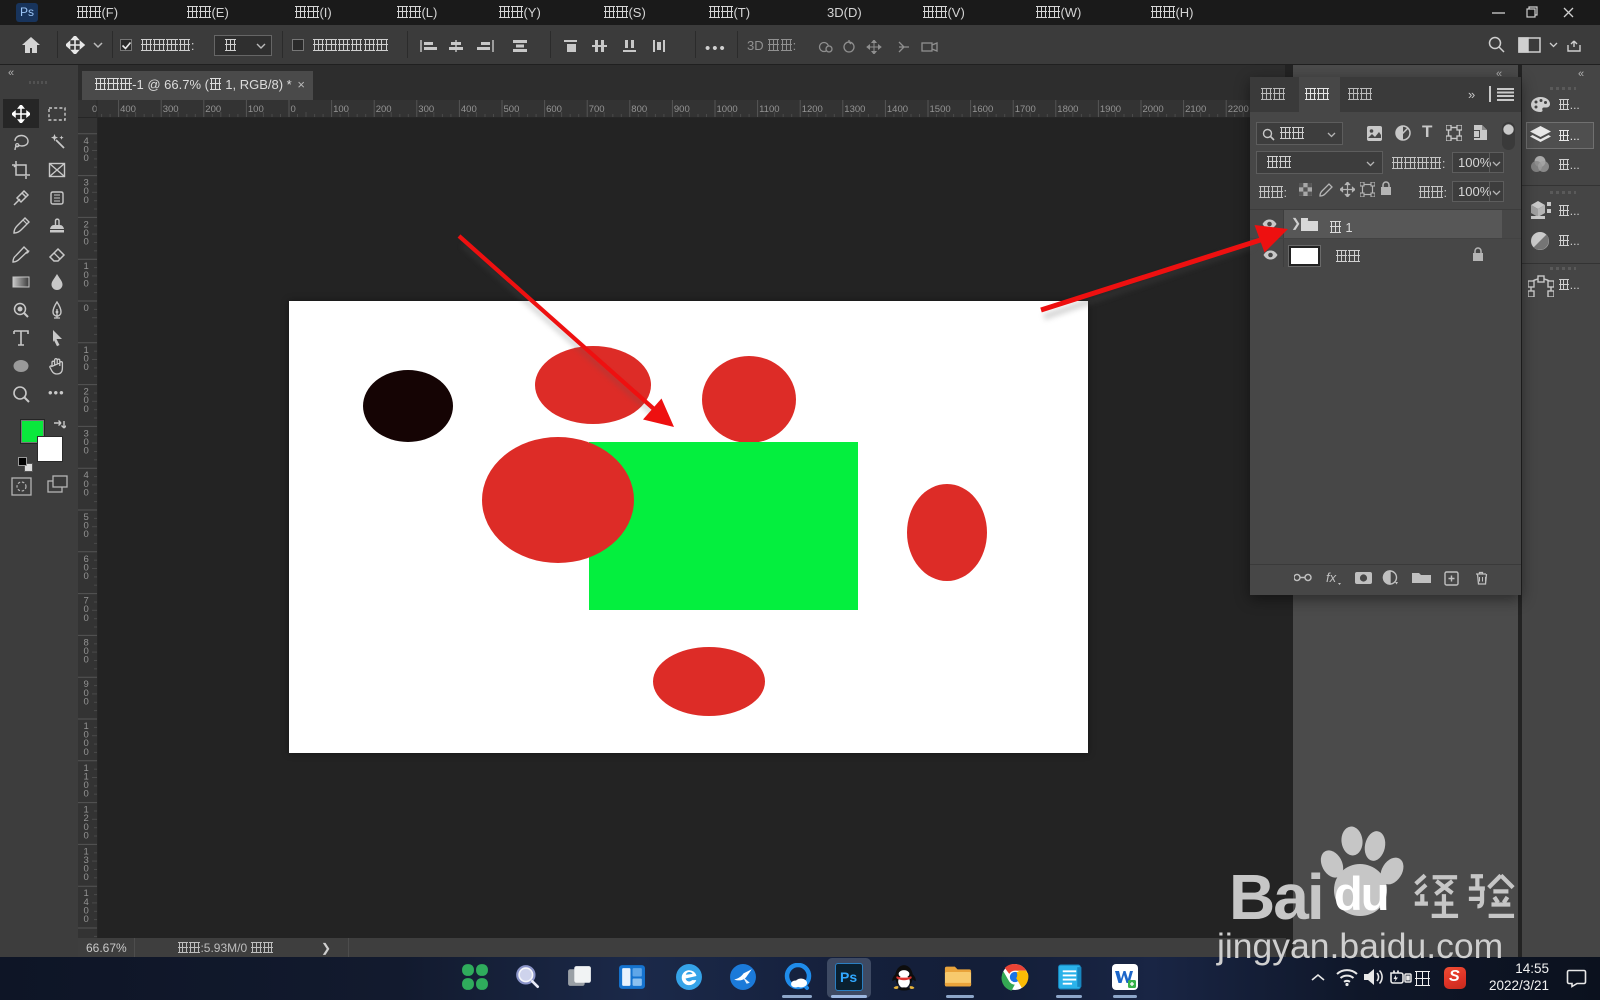  What do you see at coordinates (727, 109) in the screenshot?
I see `svg-text: 1000` at bounding box center [727, 109].